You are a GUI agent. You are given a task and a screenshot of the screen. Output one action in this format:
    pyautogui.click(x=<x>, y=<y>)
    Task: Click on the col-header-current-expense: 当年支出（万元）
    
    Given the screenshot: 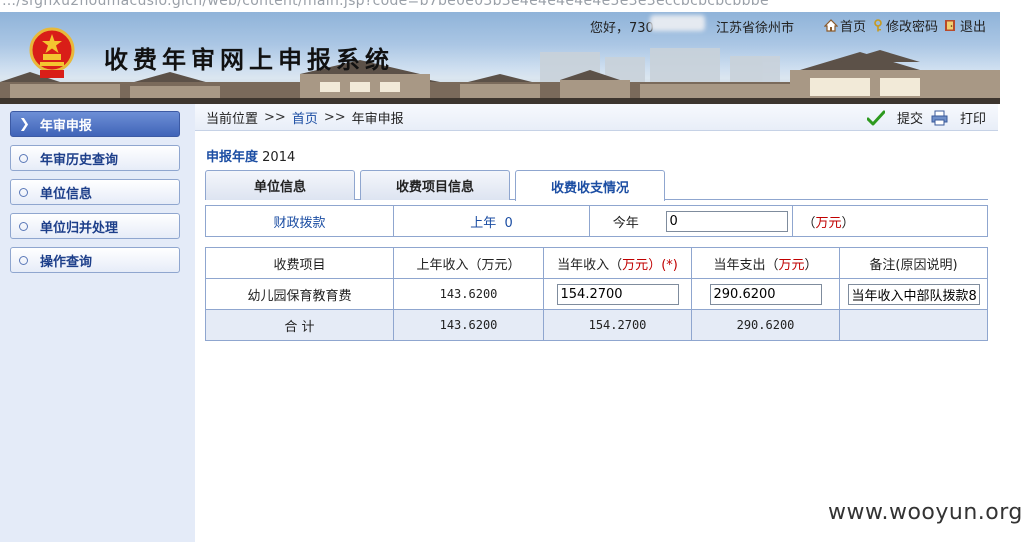 What is the action you would take?
    pyautogui.click(x=765, y=263)
    